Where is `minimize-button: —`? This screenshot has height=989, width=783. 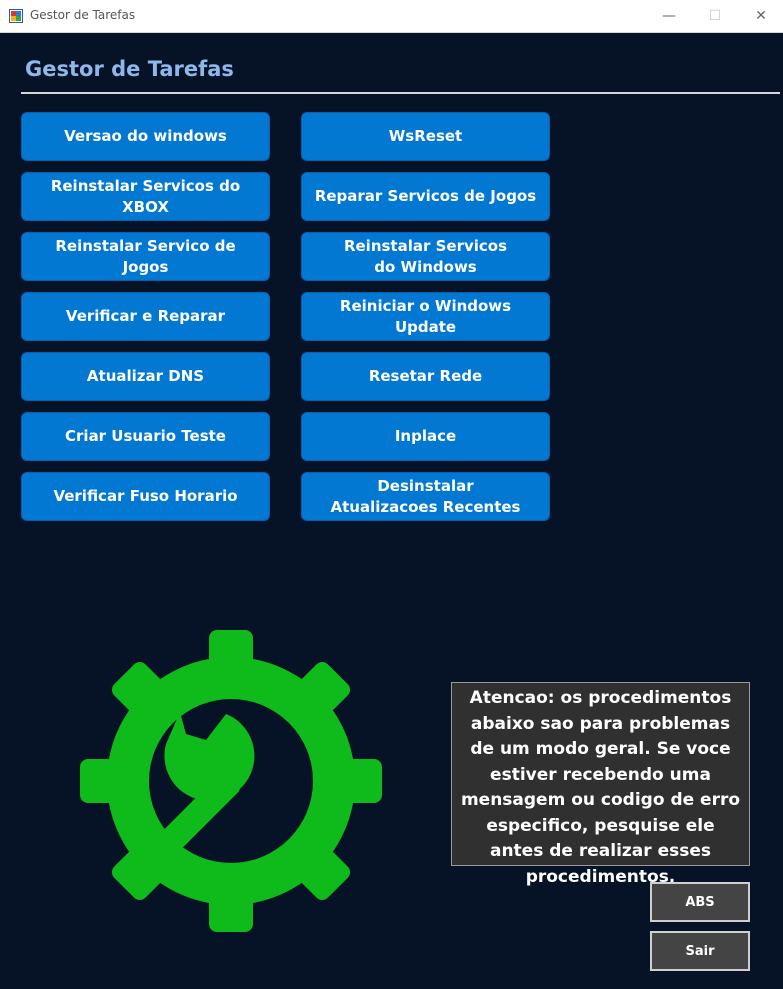
minimize-button: — is located at coordinates (669, 16).